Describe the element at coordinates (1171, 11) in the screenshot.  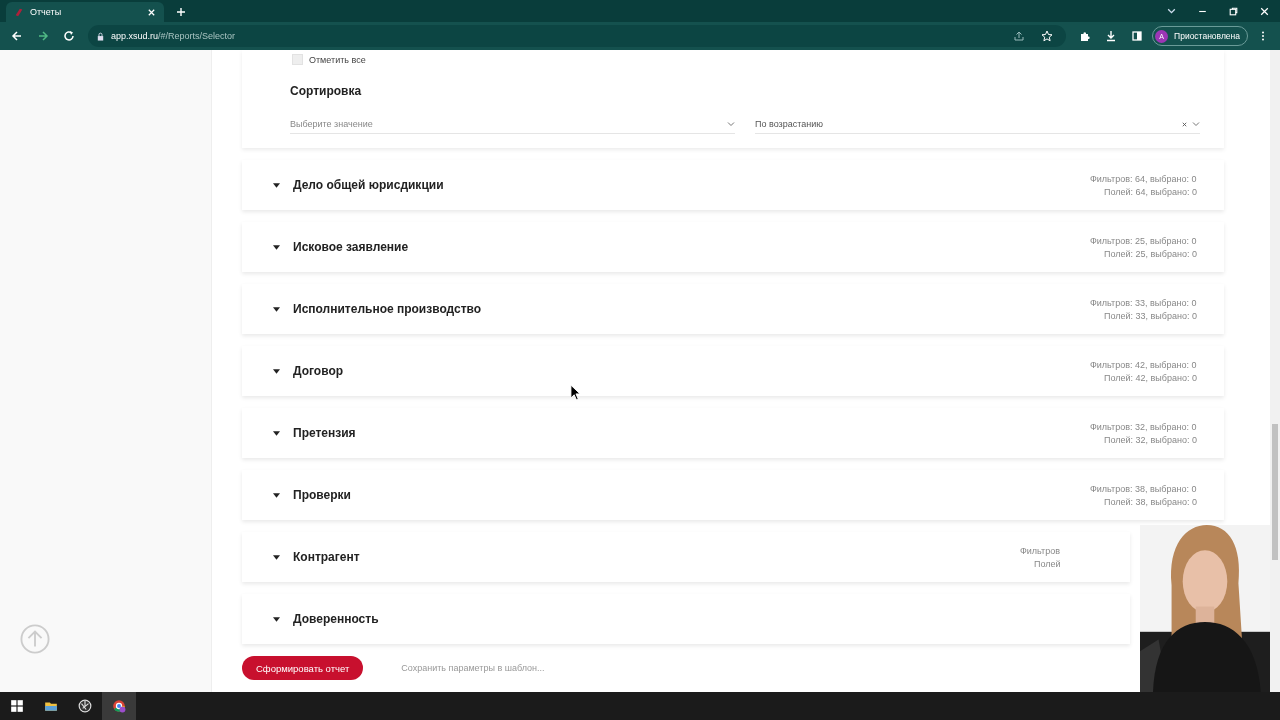
I see `tab-search-icon` at that location.